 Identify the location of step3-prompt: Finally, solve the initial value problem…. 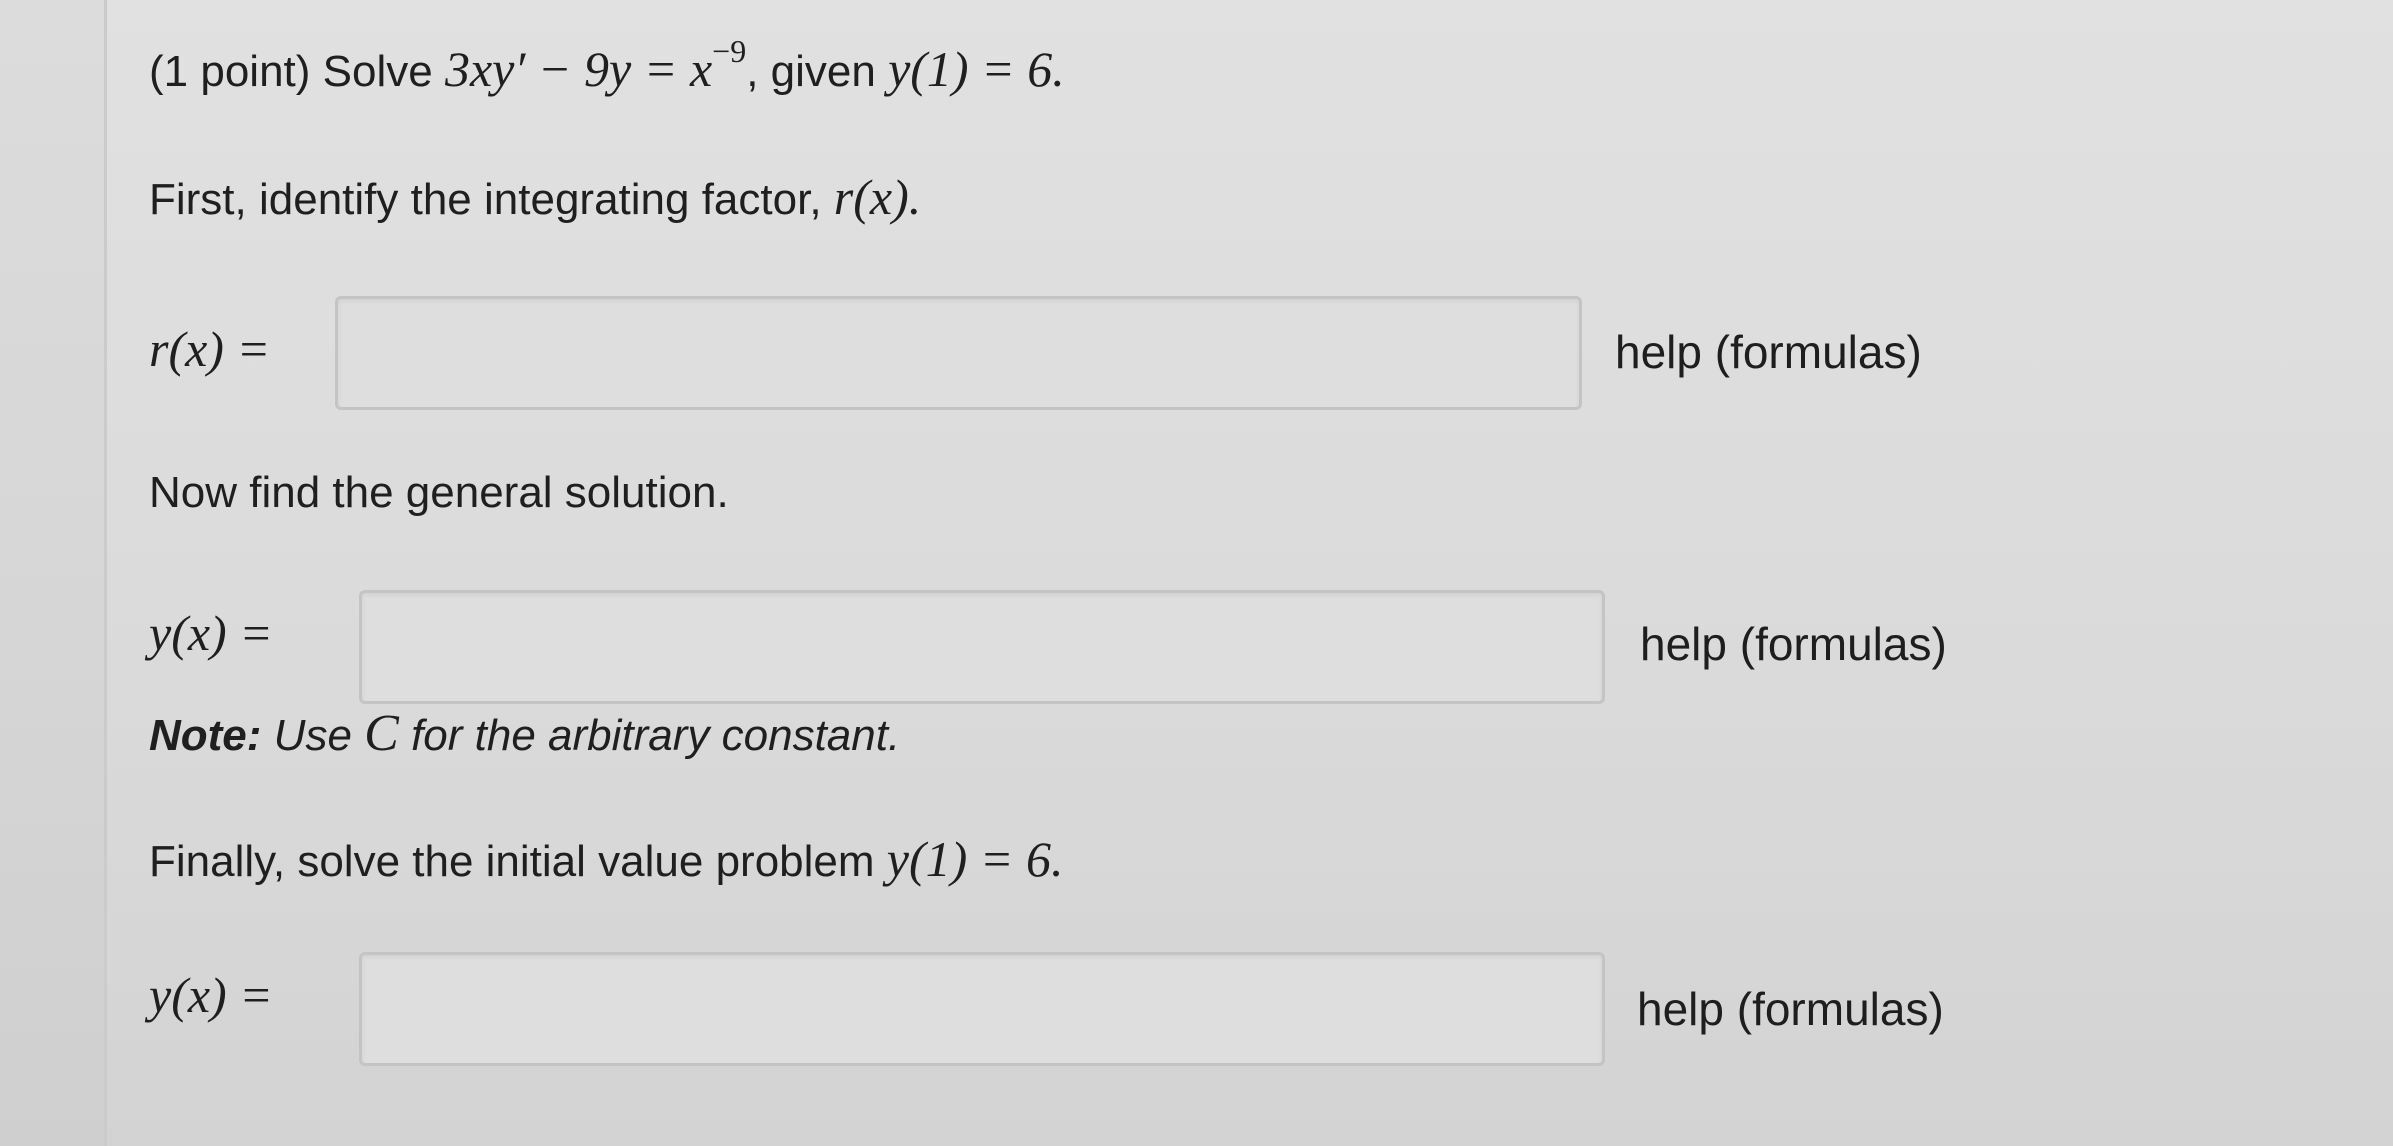
(606, 859).